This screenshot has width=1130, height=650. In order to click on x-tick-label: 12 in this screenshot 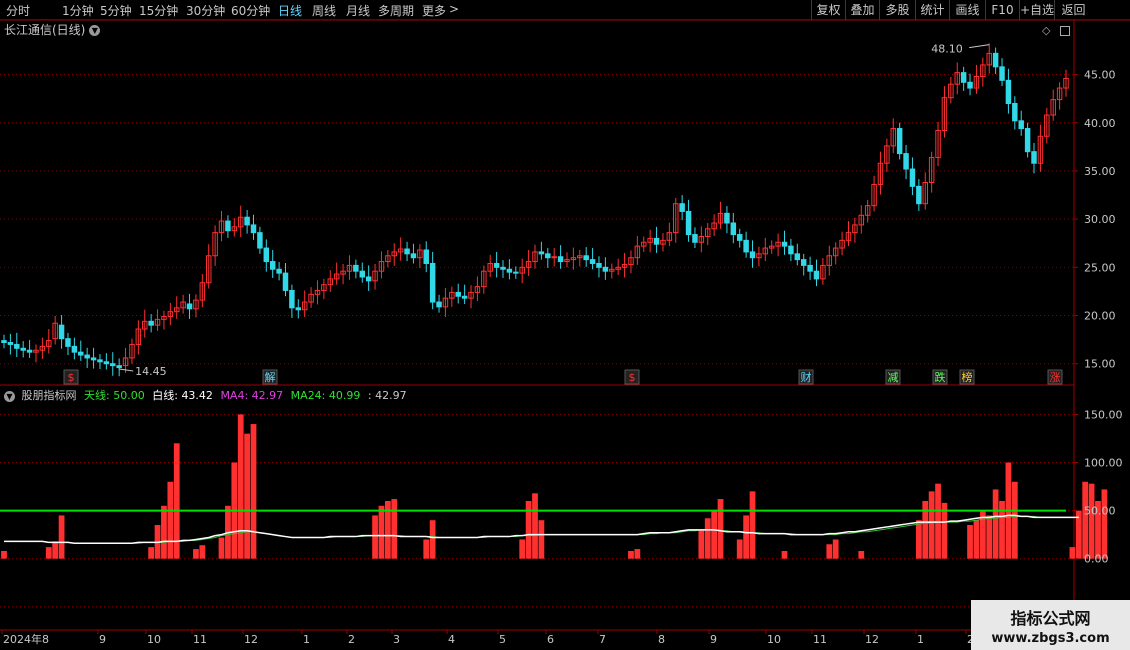, I will do `click(872, 639)`.